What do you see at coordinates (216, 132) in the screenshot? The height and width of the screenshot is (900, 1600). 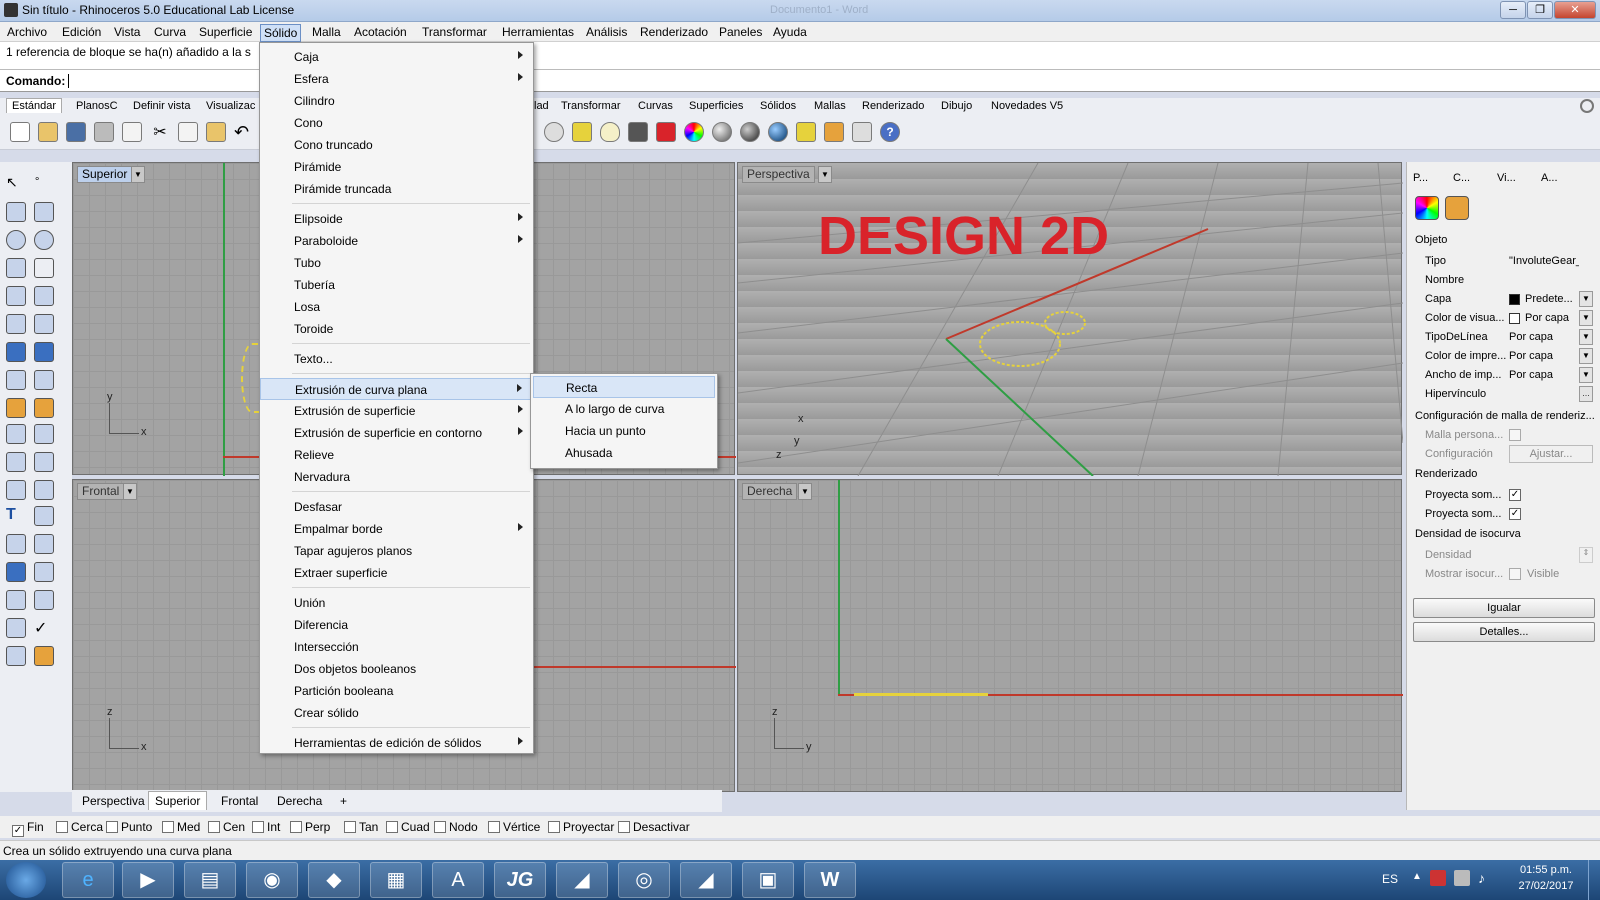 I see `paste-icon` at bounding box center [216, 132].